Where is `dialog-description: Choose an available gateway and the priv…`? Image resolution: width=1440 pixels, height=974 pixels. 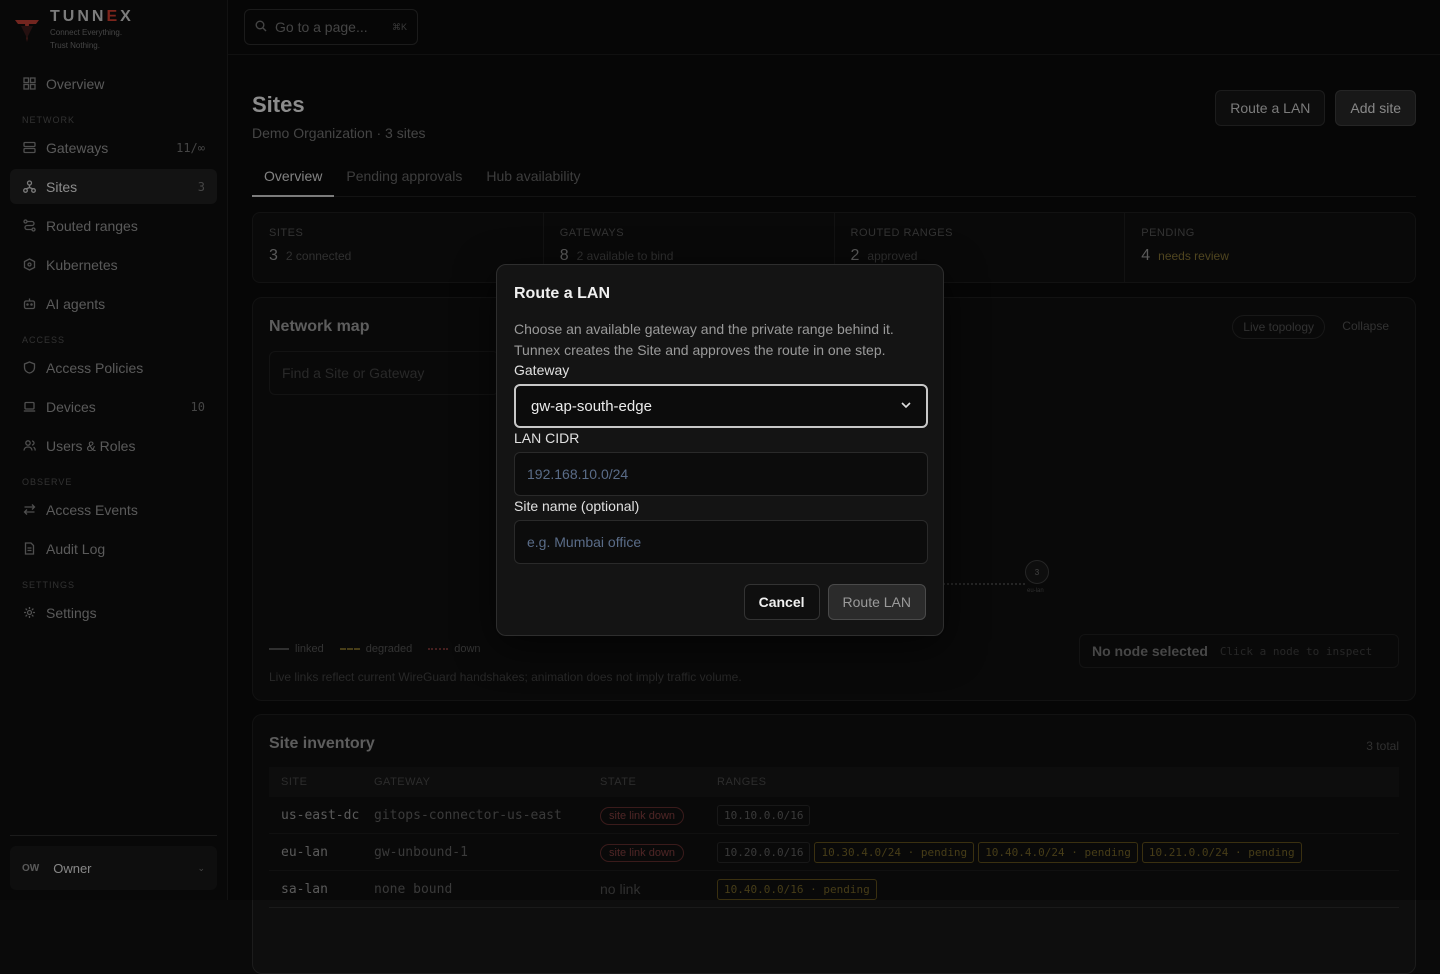
dialog-description: Choose an available gateway and the priv… is located at coordinates (704, 339).